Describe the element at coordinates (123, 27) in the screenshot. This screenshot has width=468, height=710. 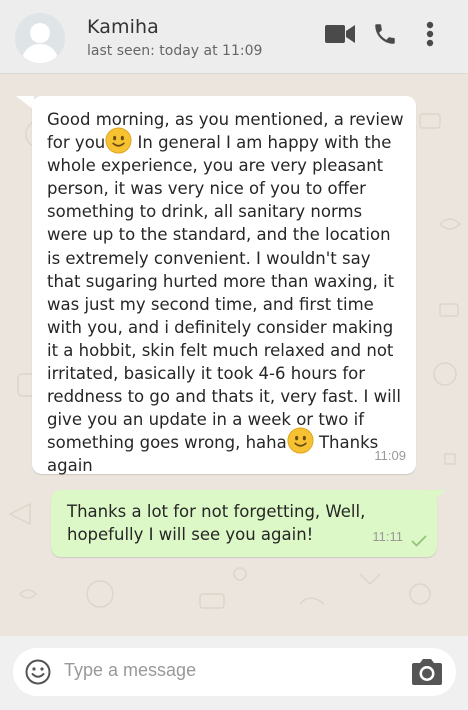
I see `contact-name: Kamiha` at that location.